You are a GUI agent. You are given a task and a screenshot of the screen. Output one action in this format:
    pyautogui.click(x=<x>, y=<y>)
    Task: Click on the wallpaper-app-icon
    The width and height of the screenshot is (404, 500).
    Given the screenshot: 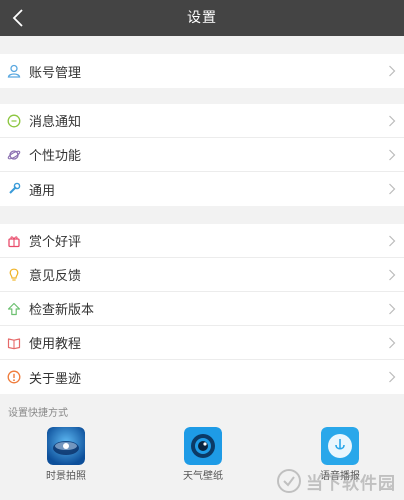 What is the action you would take?
    pyautogui.click(x=203, y=446)
    